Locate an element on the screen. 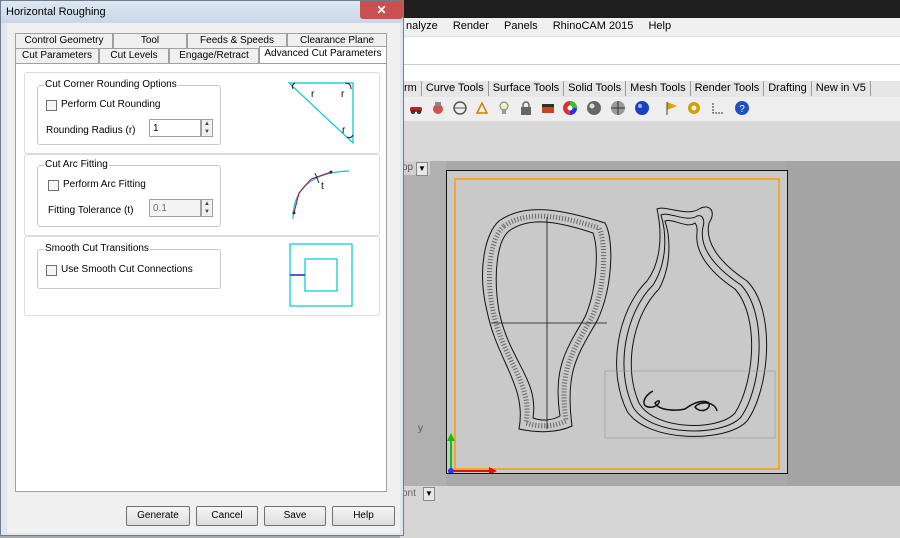 The width and height of the screenshot is (900, 538). car-icon is located at coordinates (416, 108).